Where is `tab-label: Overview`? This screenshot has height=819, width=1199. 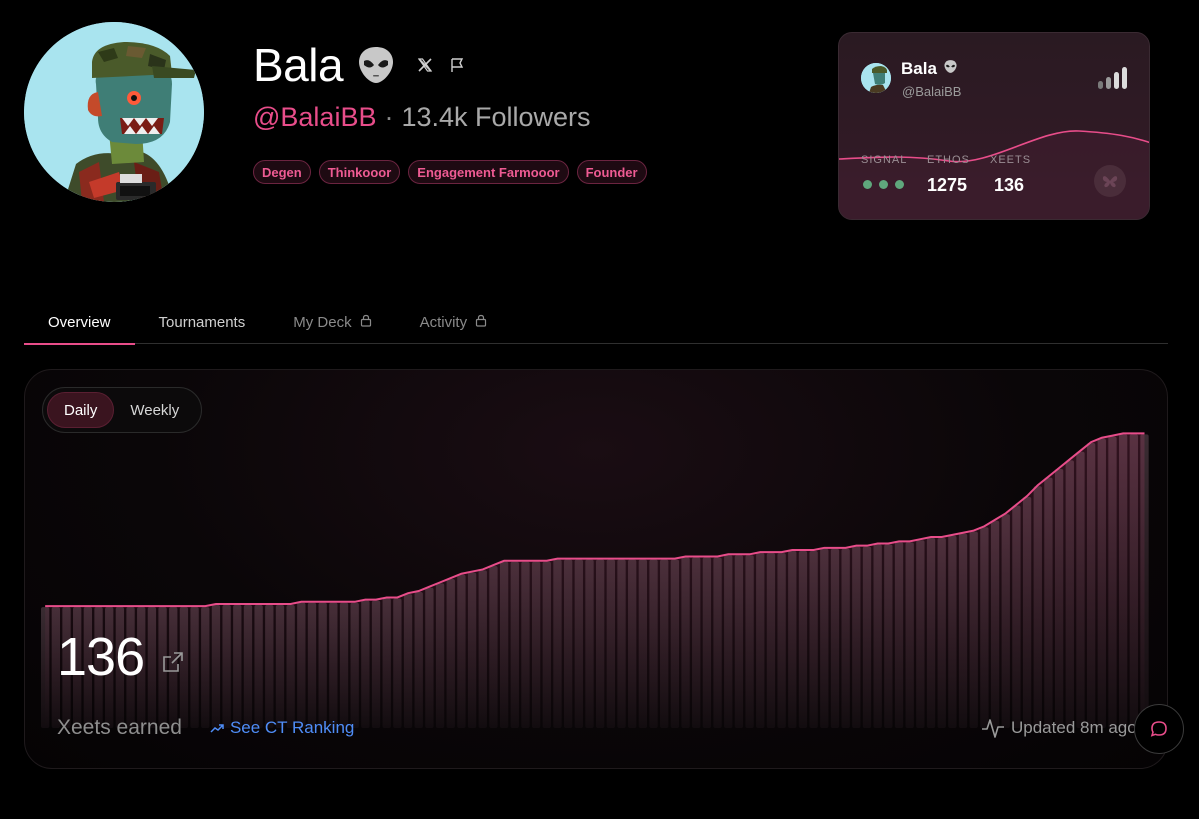 tab-label: Overview is located at coordinates (79, 322).